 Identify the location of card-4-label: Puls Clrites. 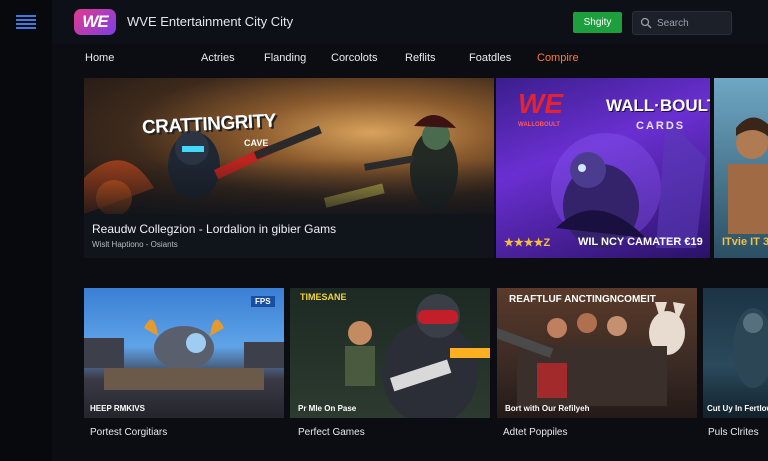
(733, 432).